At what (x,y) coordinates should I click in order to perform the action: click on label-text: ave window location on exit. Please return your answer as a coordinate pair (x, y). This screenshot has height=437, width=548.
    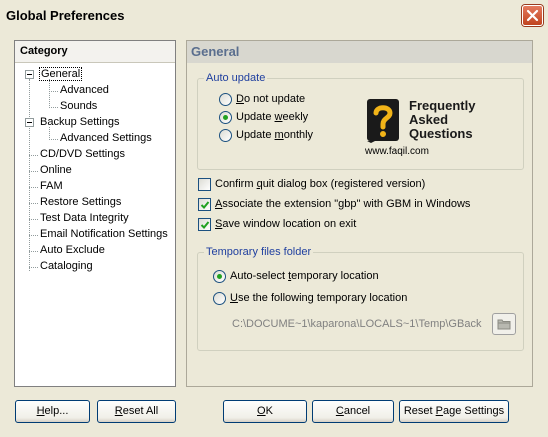
    Looking at the image, I should click on (289, 224).